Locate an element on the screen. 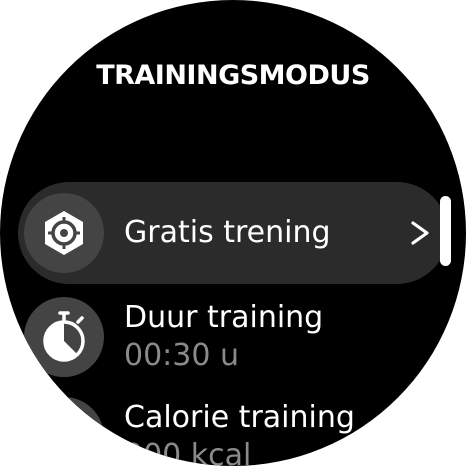  stopwatch-icon is located at coordinates (64, 336).